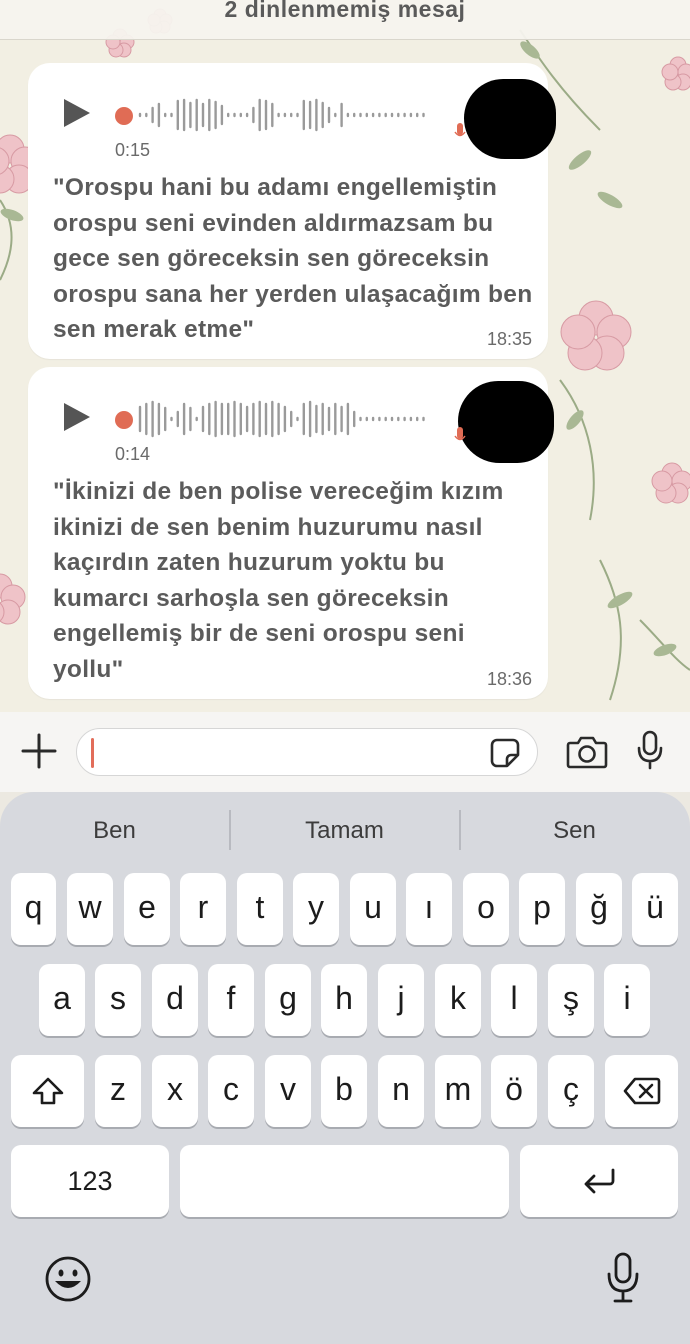 The width and height of the screenshot is (690, 1344). I want to click on unread-banner-text: 2 dinlenmemiş mesaj, so click(345, 11).